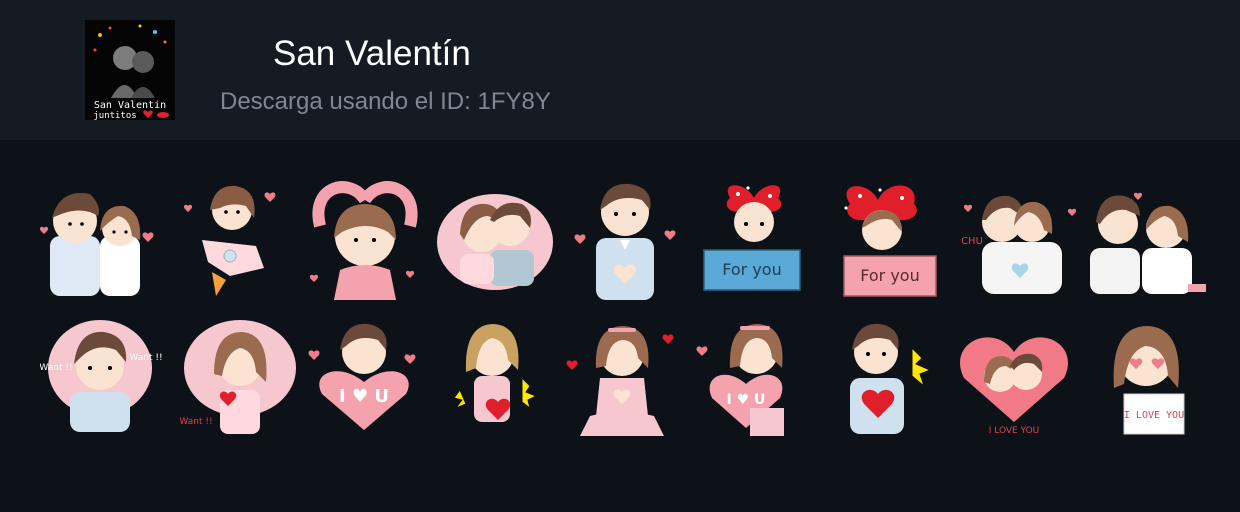 The width and height of the screenshot is (1240, 512). What do you see at coordinates (972, 241) in the screenshot?
I see `chu-text: CHU` at bounding box center [972, 241].